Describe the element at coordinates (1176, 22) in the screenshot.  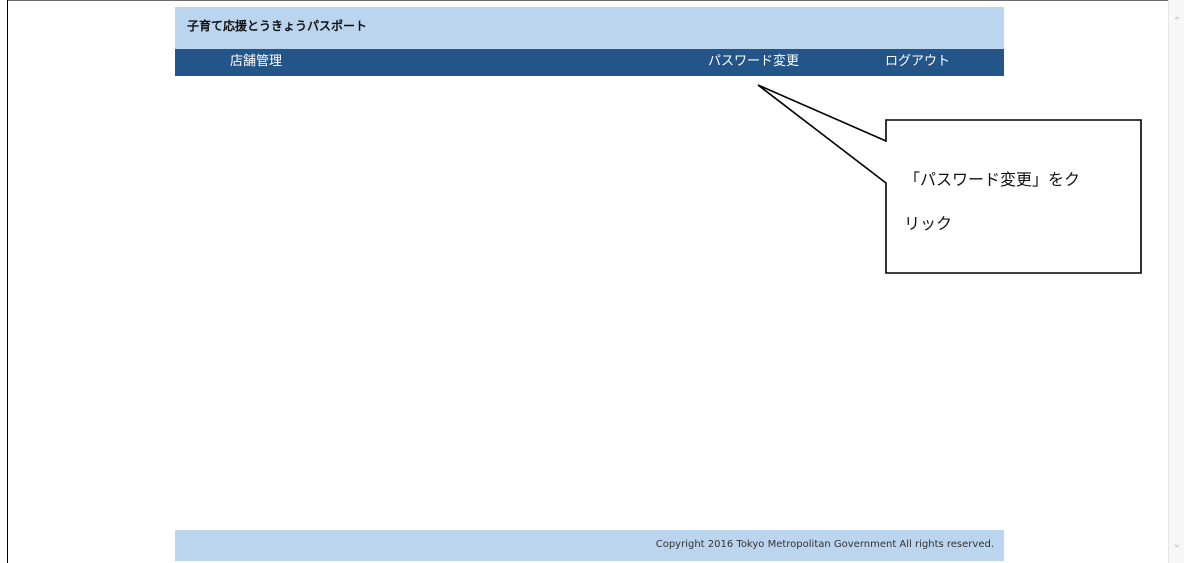
I see `chevron-up-icon: ⌃` at that location.